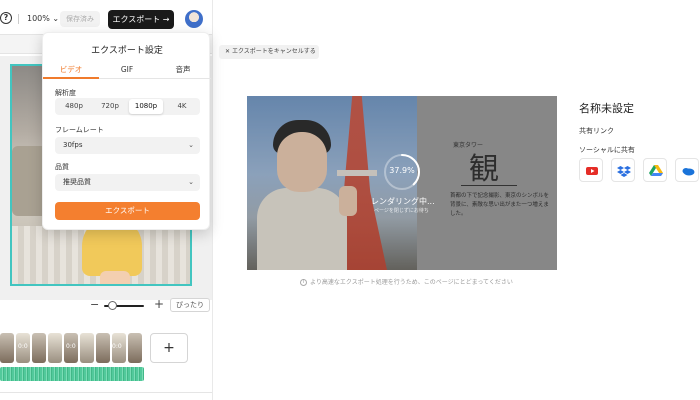  What do you see at coordinates (79, 130) in the screenshot?
I see `framerate-label: フレームレート` at bounding box center [79, 130].